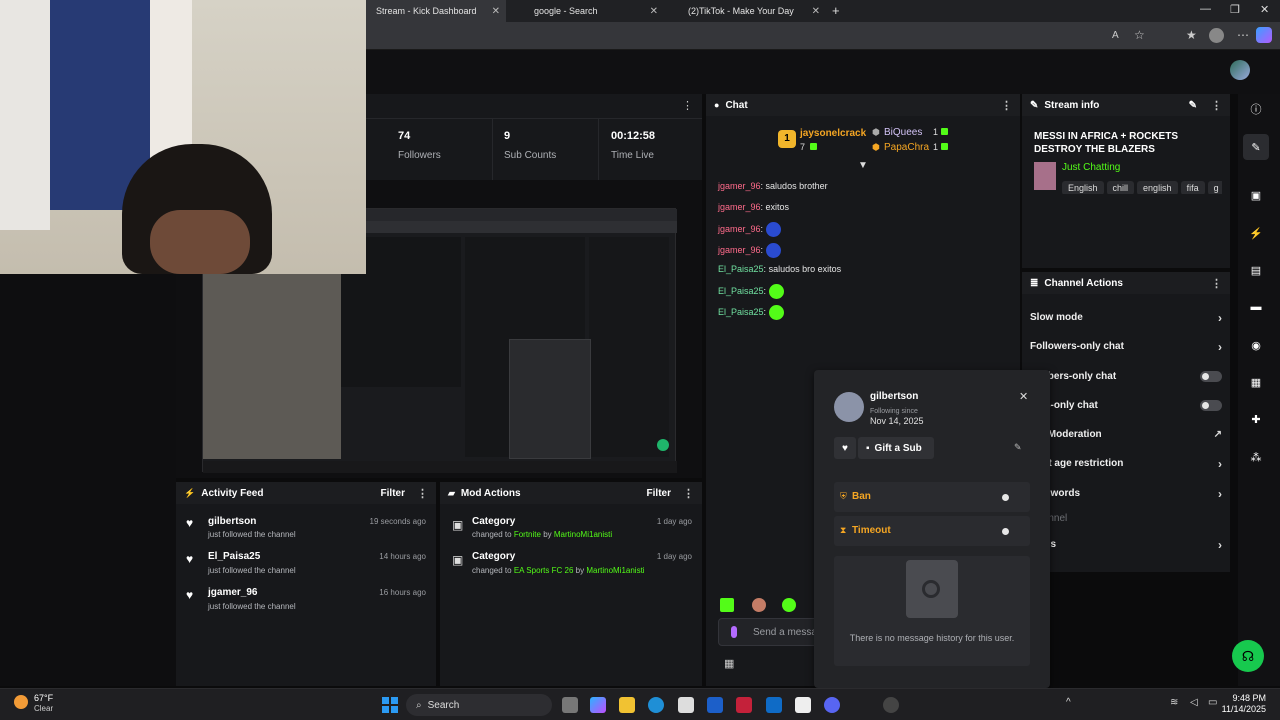 Image resolution: width=1280 pixels, height=720 pixels. I want to click on user-avatar, so click(1240, 70).